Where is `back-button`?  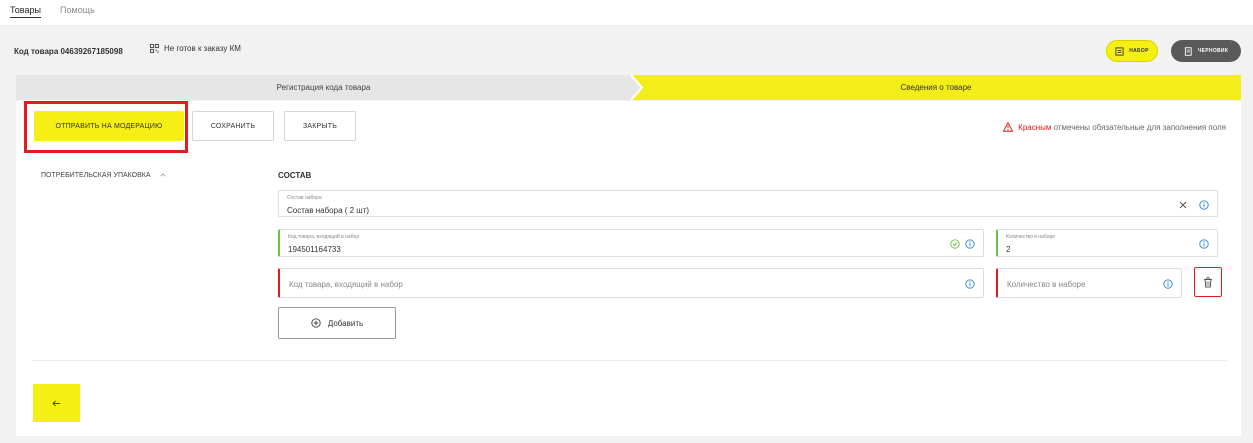 back-button is located at coordinates (56, 403).